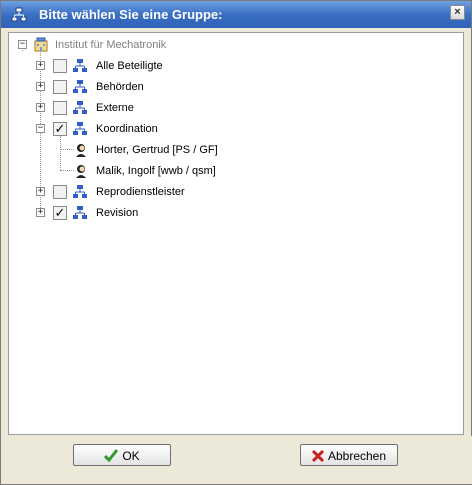 This screenshot has width=472, height=485. What do you see at coordinates (237, 129) in the screenshot?
I see `tree-node-koordination: − ✓ Koordination` at bounding box center [237, 129].